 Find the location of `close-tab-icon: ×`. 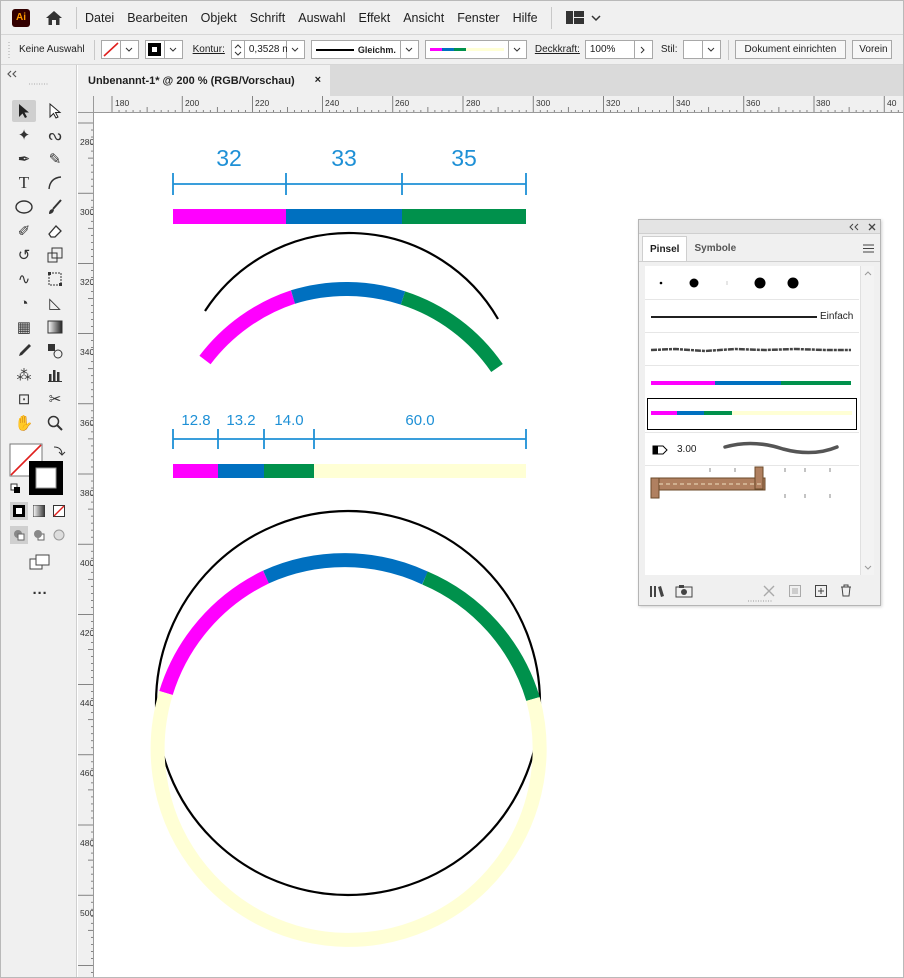

close-tab-icon: × is located at coordinates (318, 80).